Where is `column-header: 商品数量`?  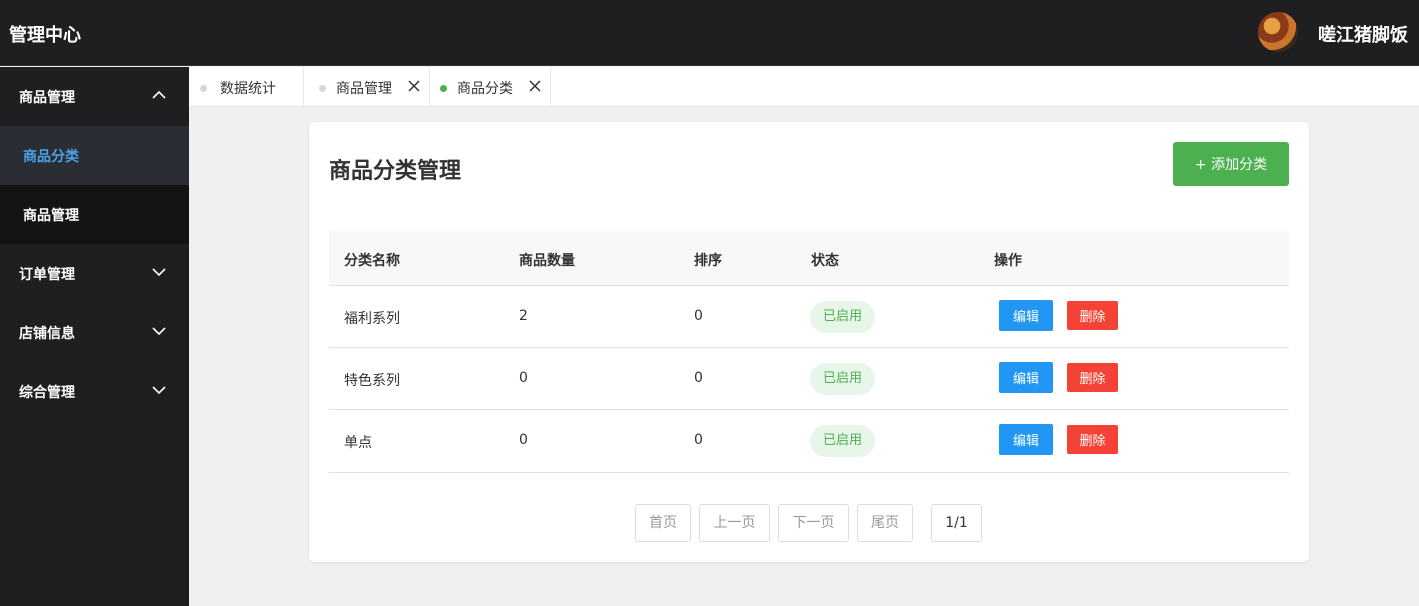
column-header: 商品数量 is located at coordinates (547, 261).